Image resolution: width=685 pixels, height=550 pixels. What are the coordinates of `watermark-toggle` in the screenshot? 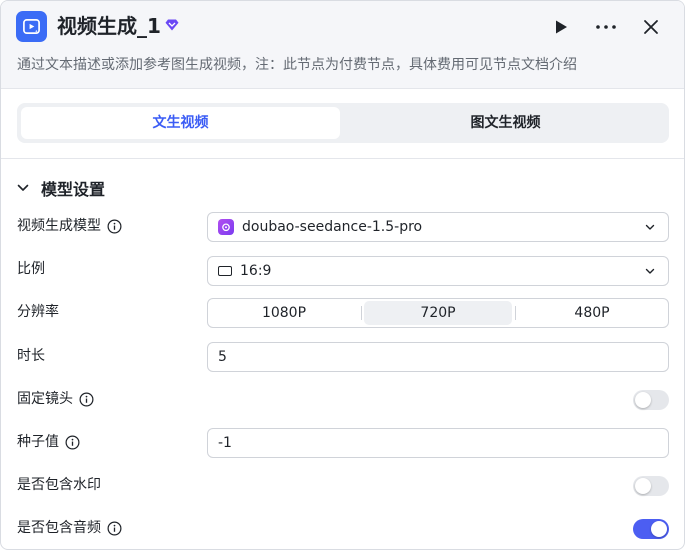 It's located at (651, 486).